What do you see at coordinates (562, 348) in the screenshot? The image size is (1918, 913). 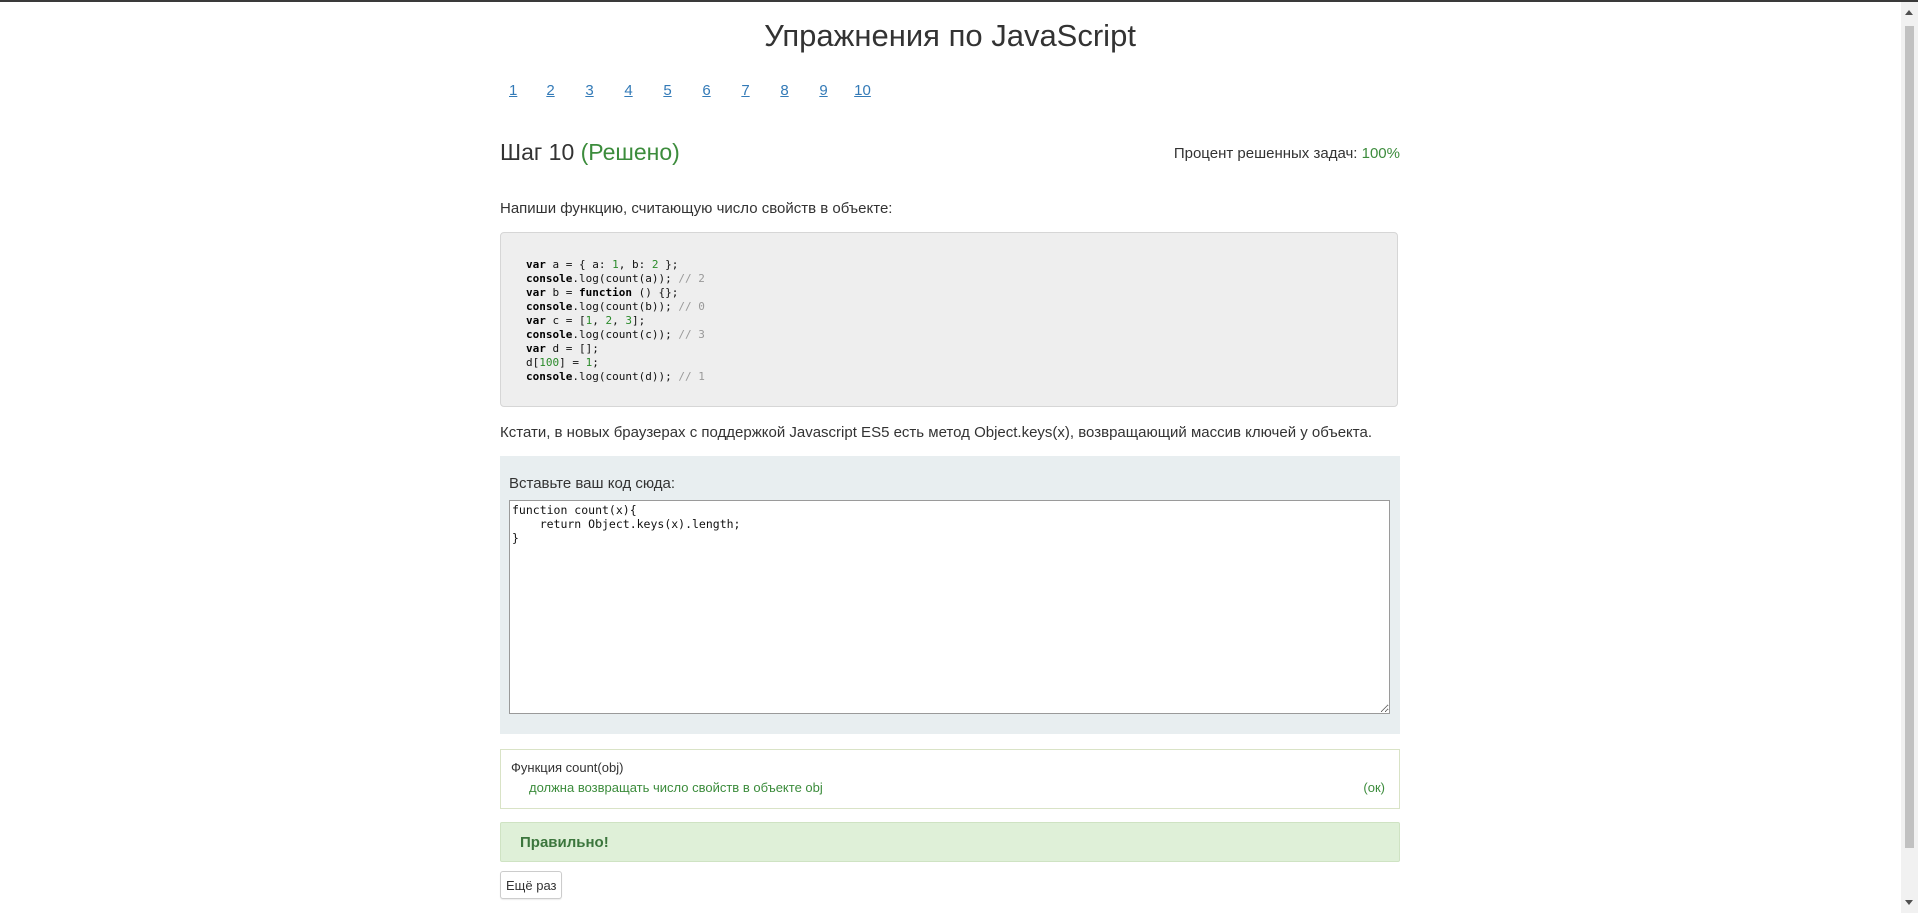 I see `code-line-7: var d = [];` at bounding box center [562, 348].